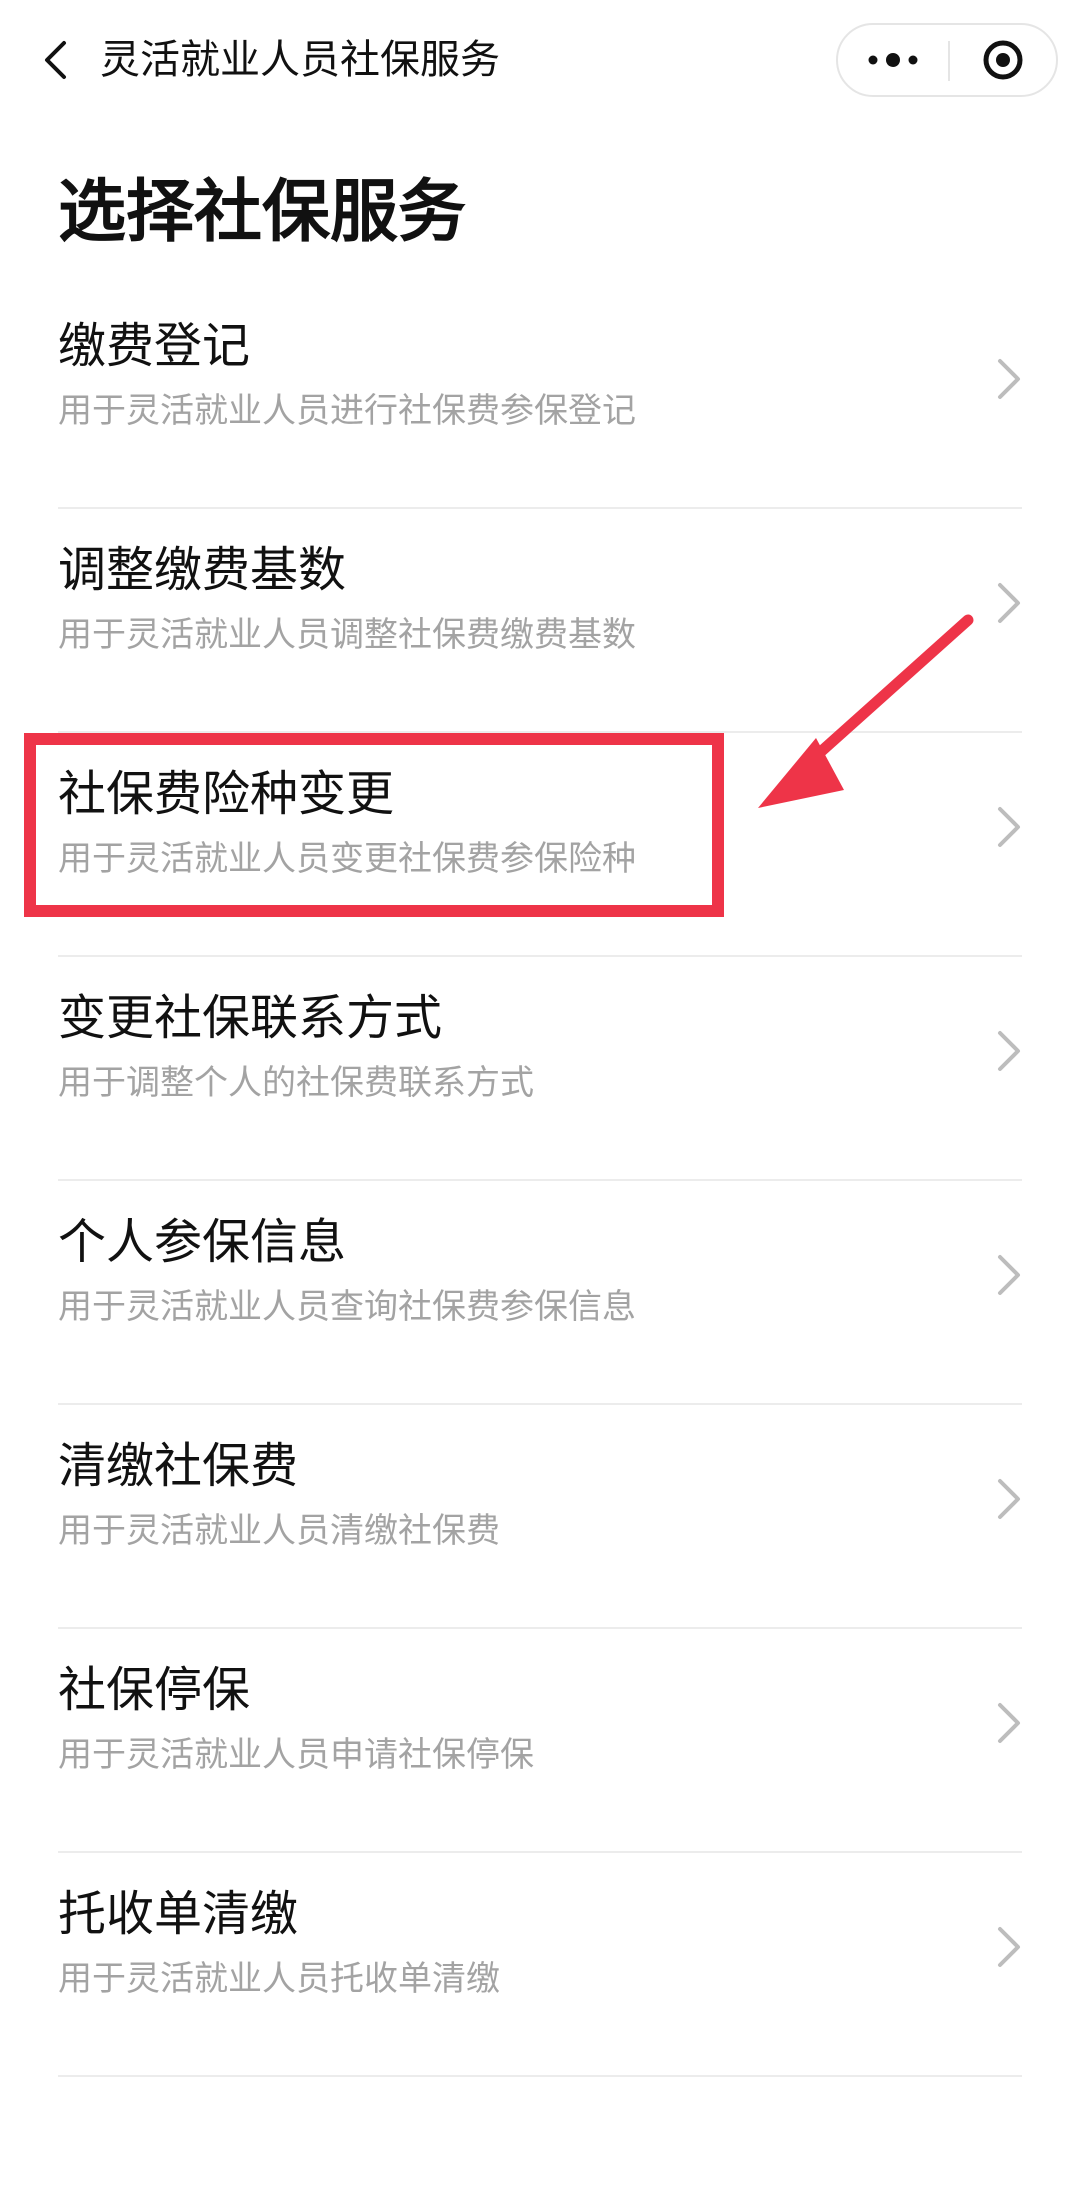 This screenshot has width=1080, height=2205. Describe the element at coordinates (296, 1083) in the screenshot. I see `service-description: 用于调整个人的社保费联系方式` at that location.